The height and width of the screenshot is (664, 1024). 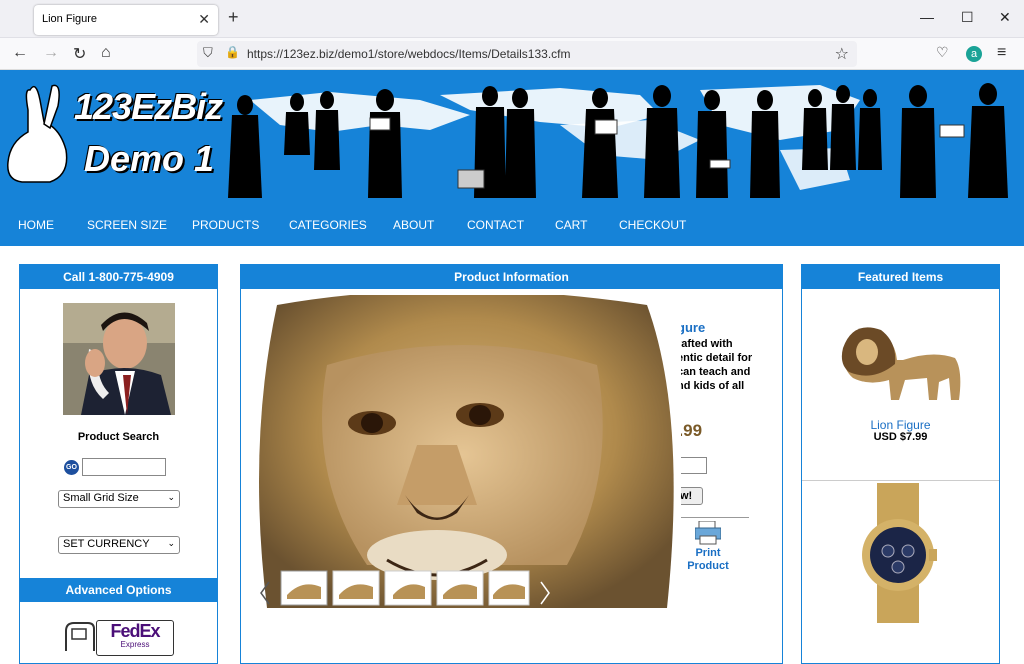 I want to click on printer-icon, so click(x=708, y=533).